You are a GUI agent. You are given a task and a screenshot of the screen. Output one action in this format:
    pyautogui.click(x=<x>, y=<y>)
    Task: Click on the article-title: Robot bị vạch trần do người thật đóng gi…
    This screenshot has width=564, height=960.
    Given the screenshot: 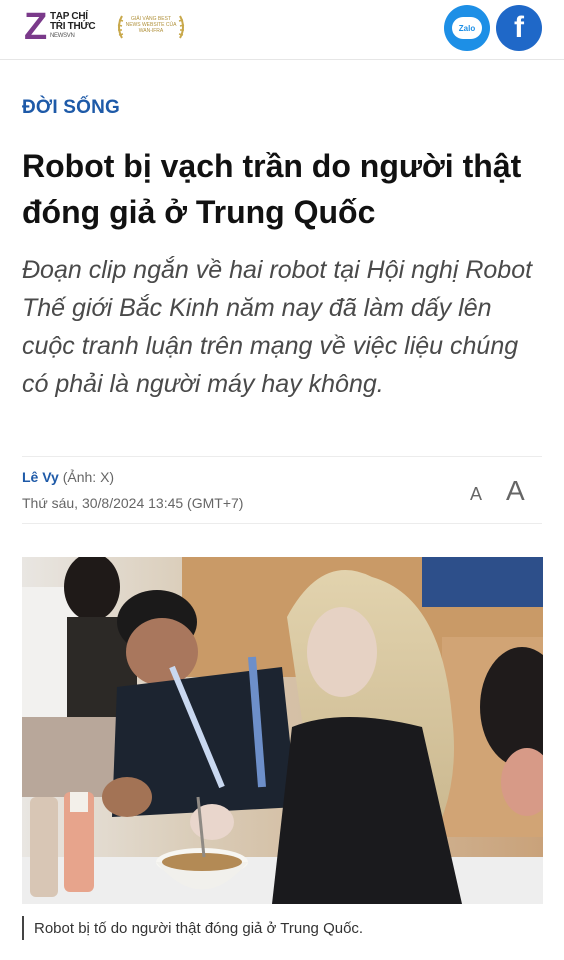 What is the action you would take?
    pyautogui.click(x=272, y=189)
    